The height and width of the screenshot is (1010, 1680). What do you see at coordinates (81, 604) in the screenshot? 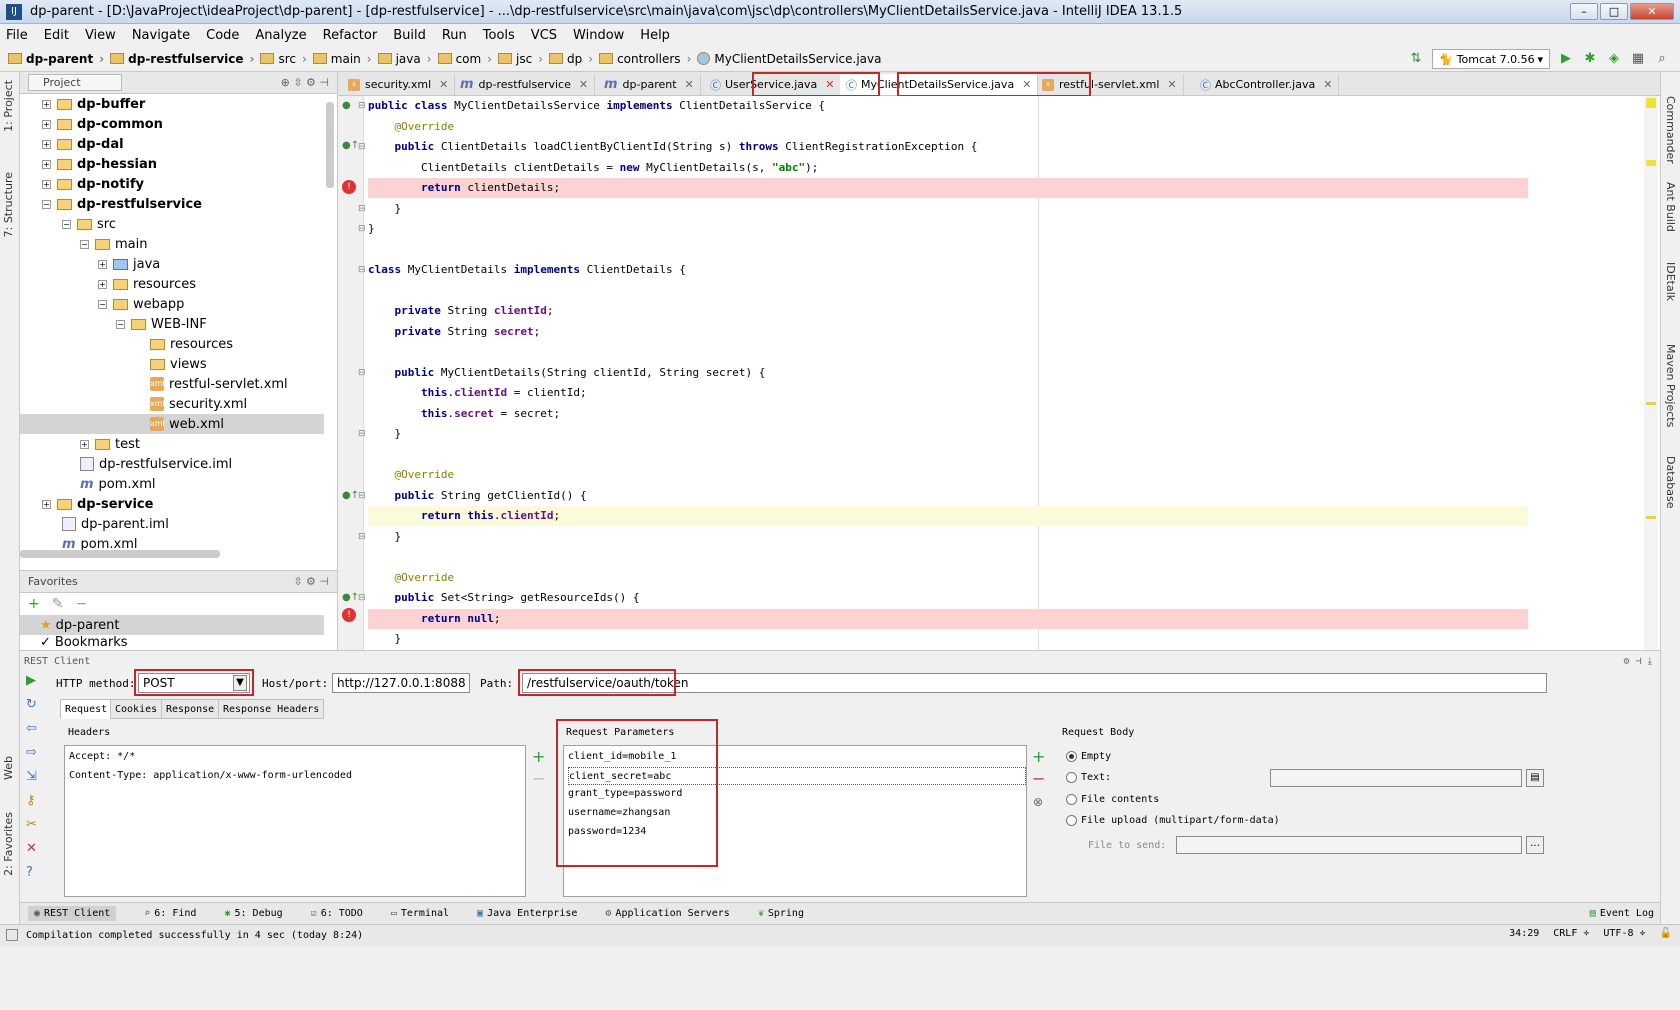
I see `remove-icon: −` at bounding box center [81, 604].